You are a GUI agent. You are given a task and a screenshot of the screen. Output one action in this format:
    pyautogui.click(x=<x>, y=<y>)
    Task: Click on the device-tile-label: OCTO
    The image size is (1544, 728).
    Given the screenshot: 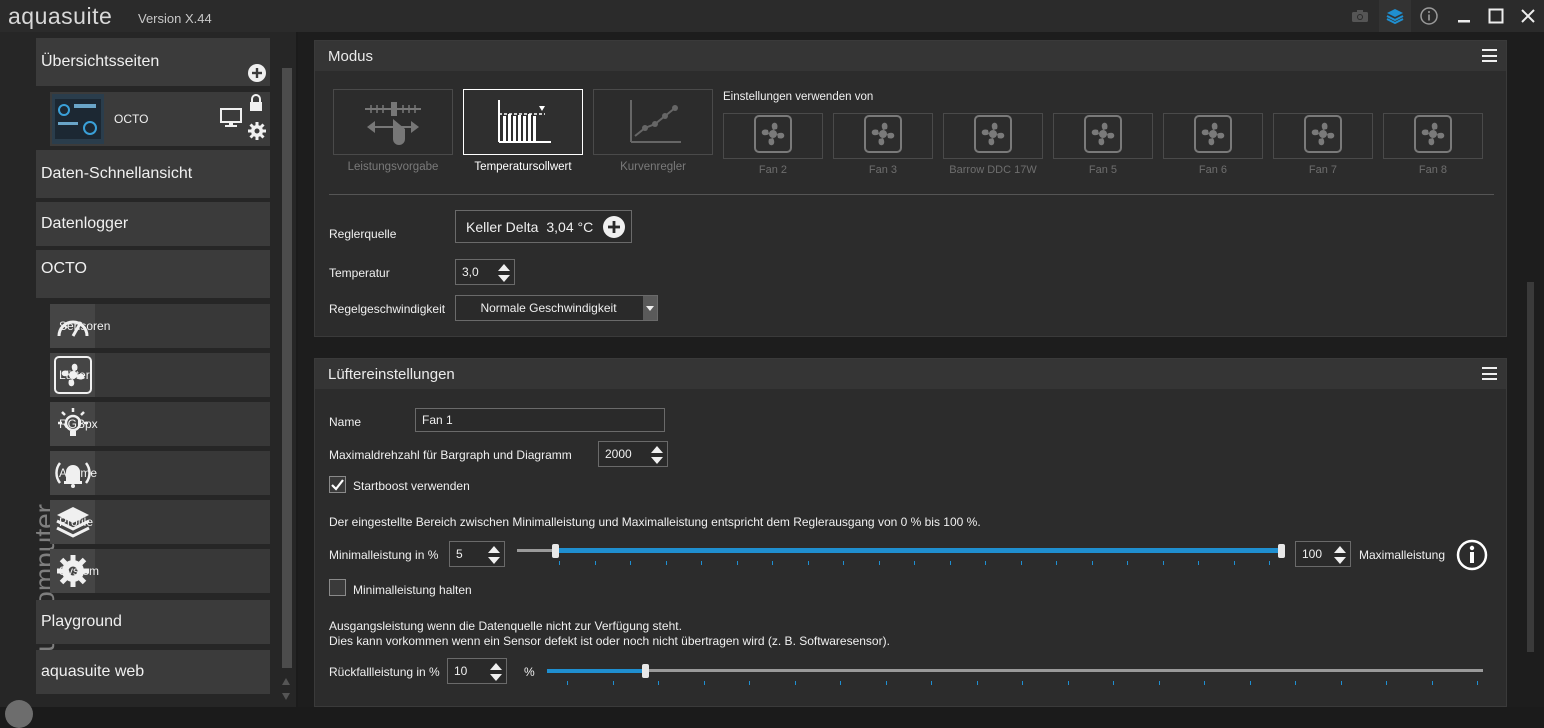 What is the action you would take?
    pyautogui.click(x=131, y=119)
    